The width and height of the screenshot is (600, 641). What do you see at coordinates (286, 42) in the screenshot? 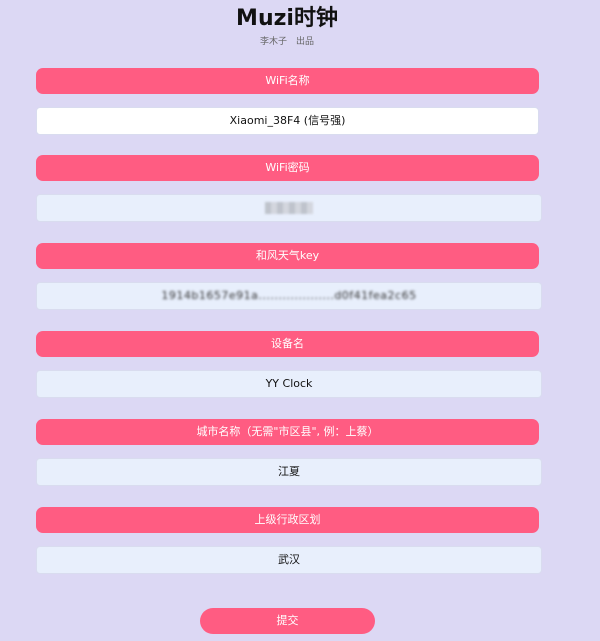
I see `page-subtitle: 李木子 出品` at bounding box center [286, 42].